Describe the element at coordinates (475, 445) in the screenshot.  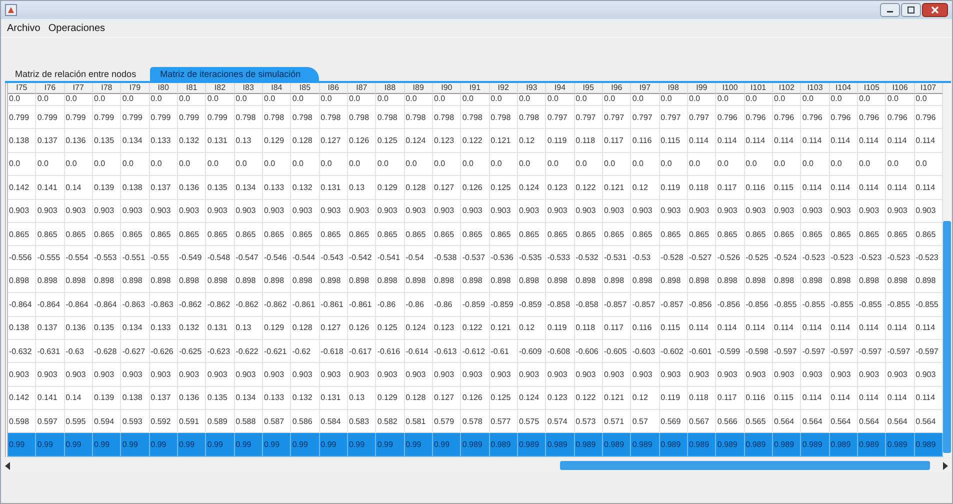
I see `table-row: 0.99 0.99 0.99 0.99 0.99 0.99 0.99 0.99 0.99 0.99 0.99 0.99 0.99 0.99 0.99 0.99 0.989 0.989 0.989 0.989 0.989 0.989 0.989 0.989 0.989 0.989 0.989 0.989 0.989 0.989 0.989 0.989 0.989` at that location.